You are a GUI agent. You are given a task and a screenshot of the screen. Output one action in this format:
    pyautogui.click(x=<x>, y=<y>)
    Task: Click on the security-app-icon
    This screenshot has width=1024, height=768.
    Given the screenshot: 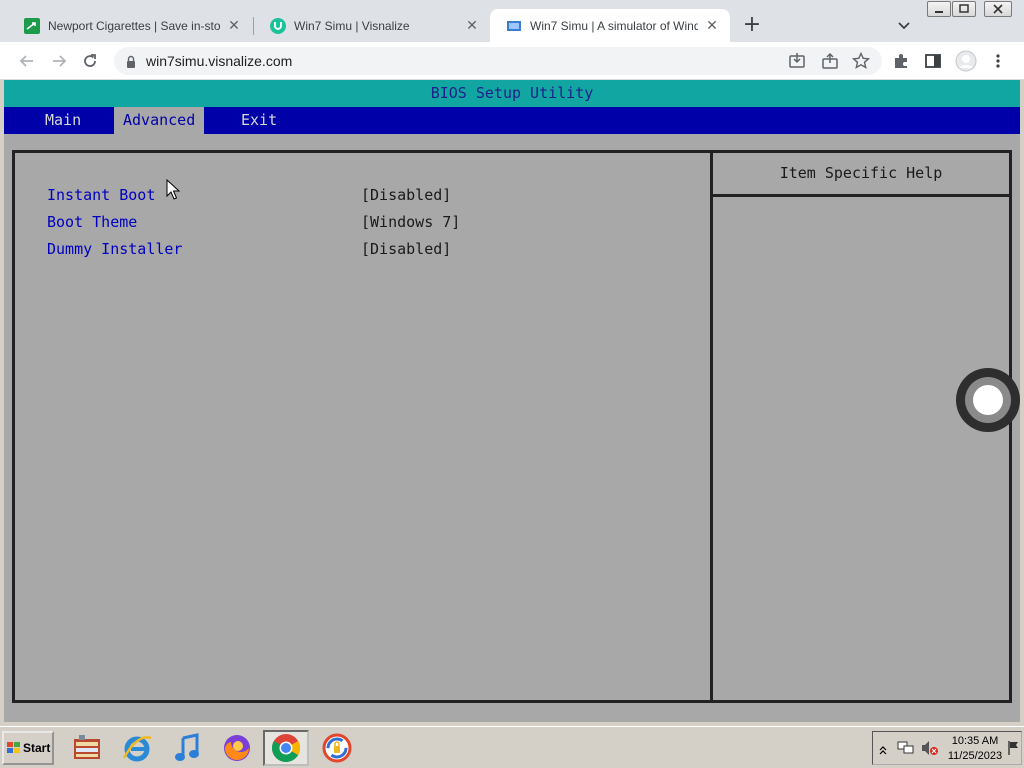 What is the action you would take?
    pyautogui.click(x=337, y=748)
    